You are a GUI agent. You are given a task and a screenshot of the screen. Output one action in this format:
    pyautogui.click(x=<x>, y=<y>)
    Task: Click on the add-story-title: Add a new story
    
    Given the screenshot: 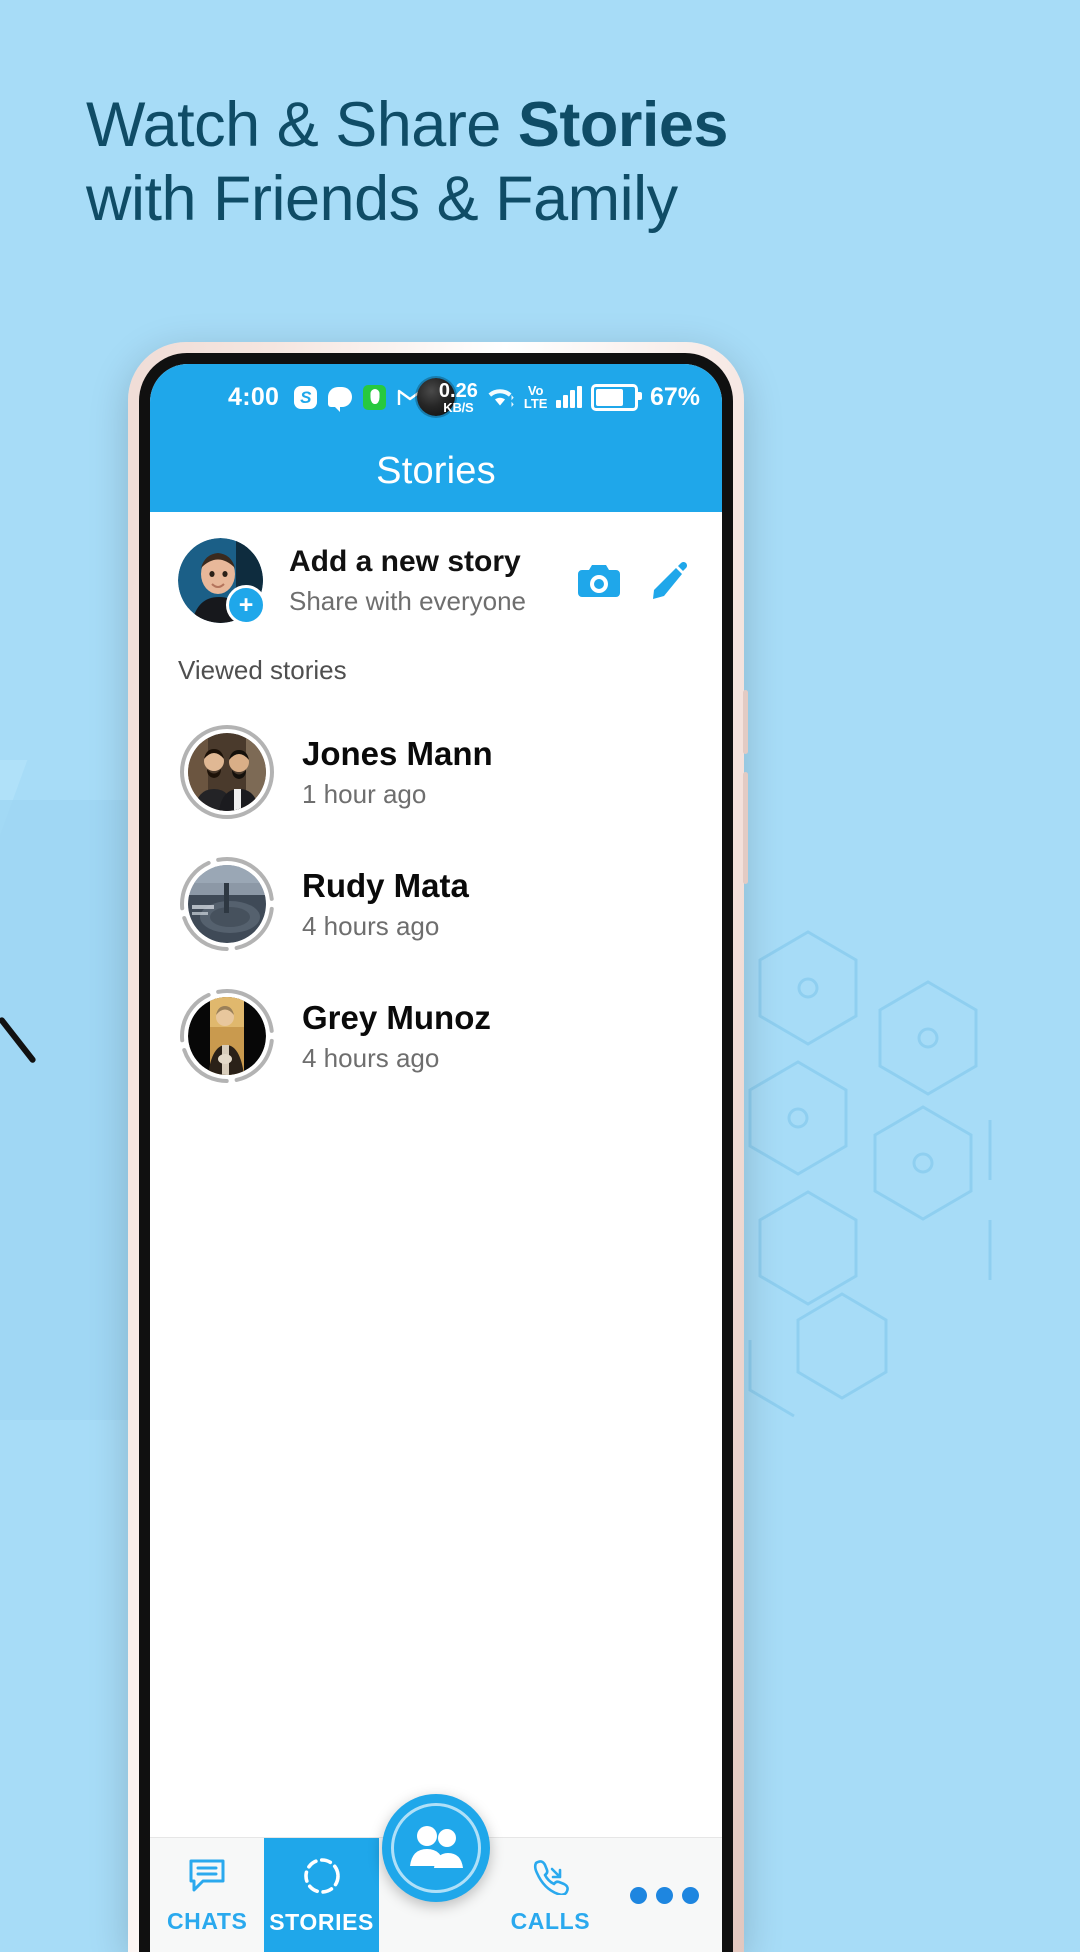 What is the action you would take?
    pyautogui.click(x=405, y=562)
    